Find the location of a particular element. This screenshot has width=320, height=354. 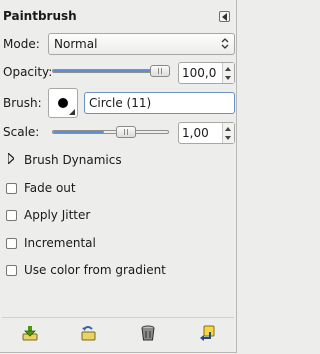

triangle-left-icon is located at coordinates (224, 17).